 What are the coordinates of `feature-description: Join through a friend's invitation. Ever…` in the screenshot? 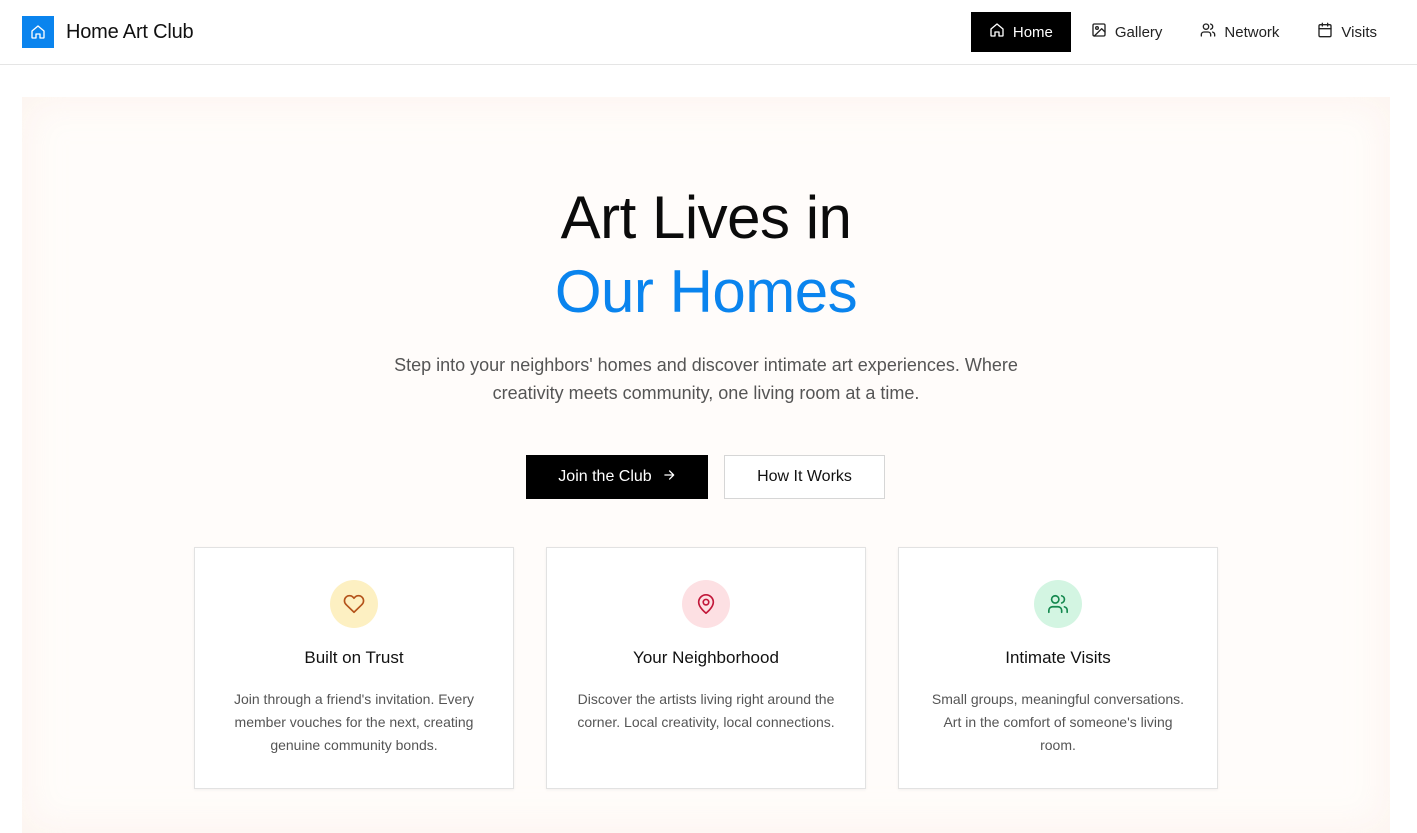 It's located at (354, 722).